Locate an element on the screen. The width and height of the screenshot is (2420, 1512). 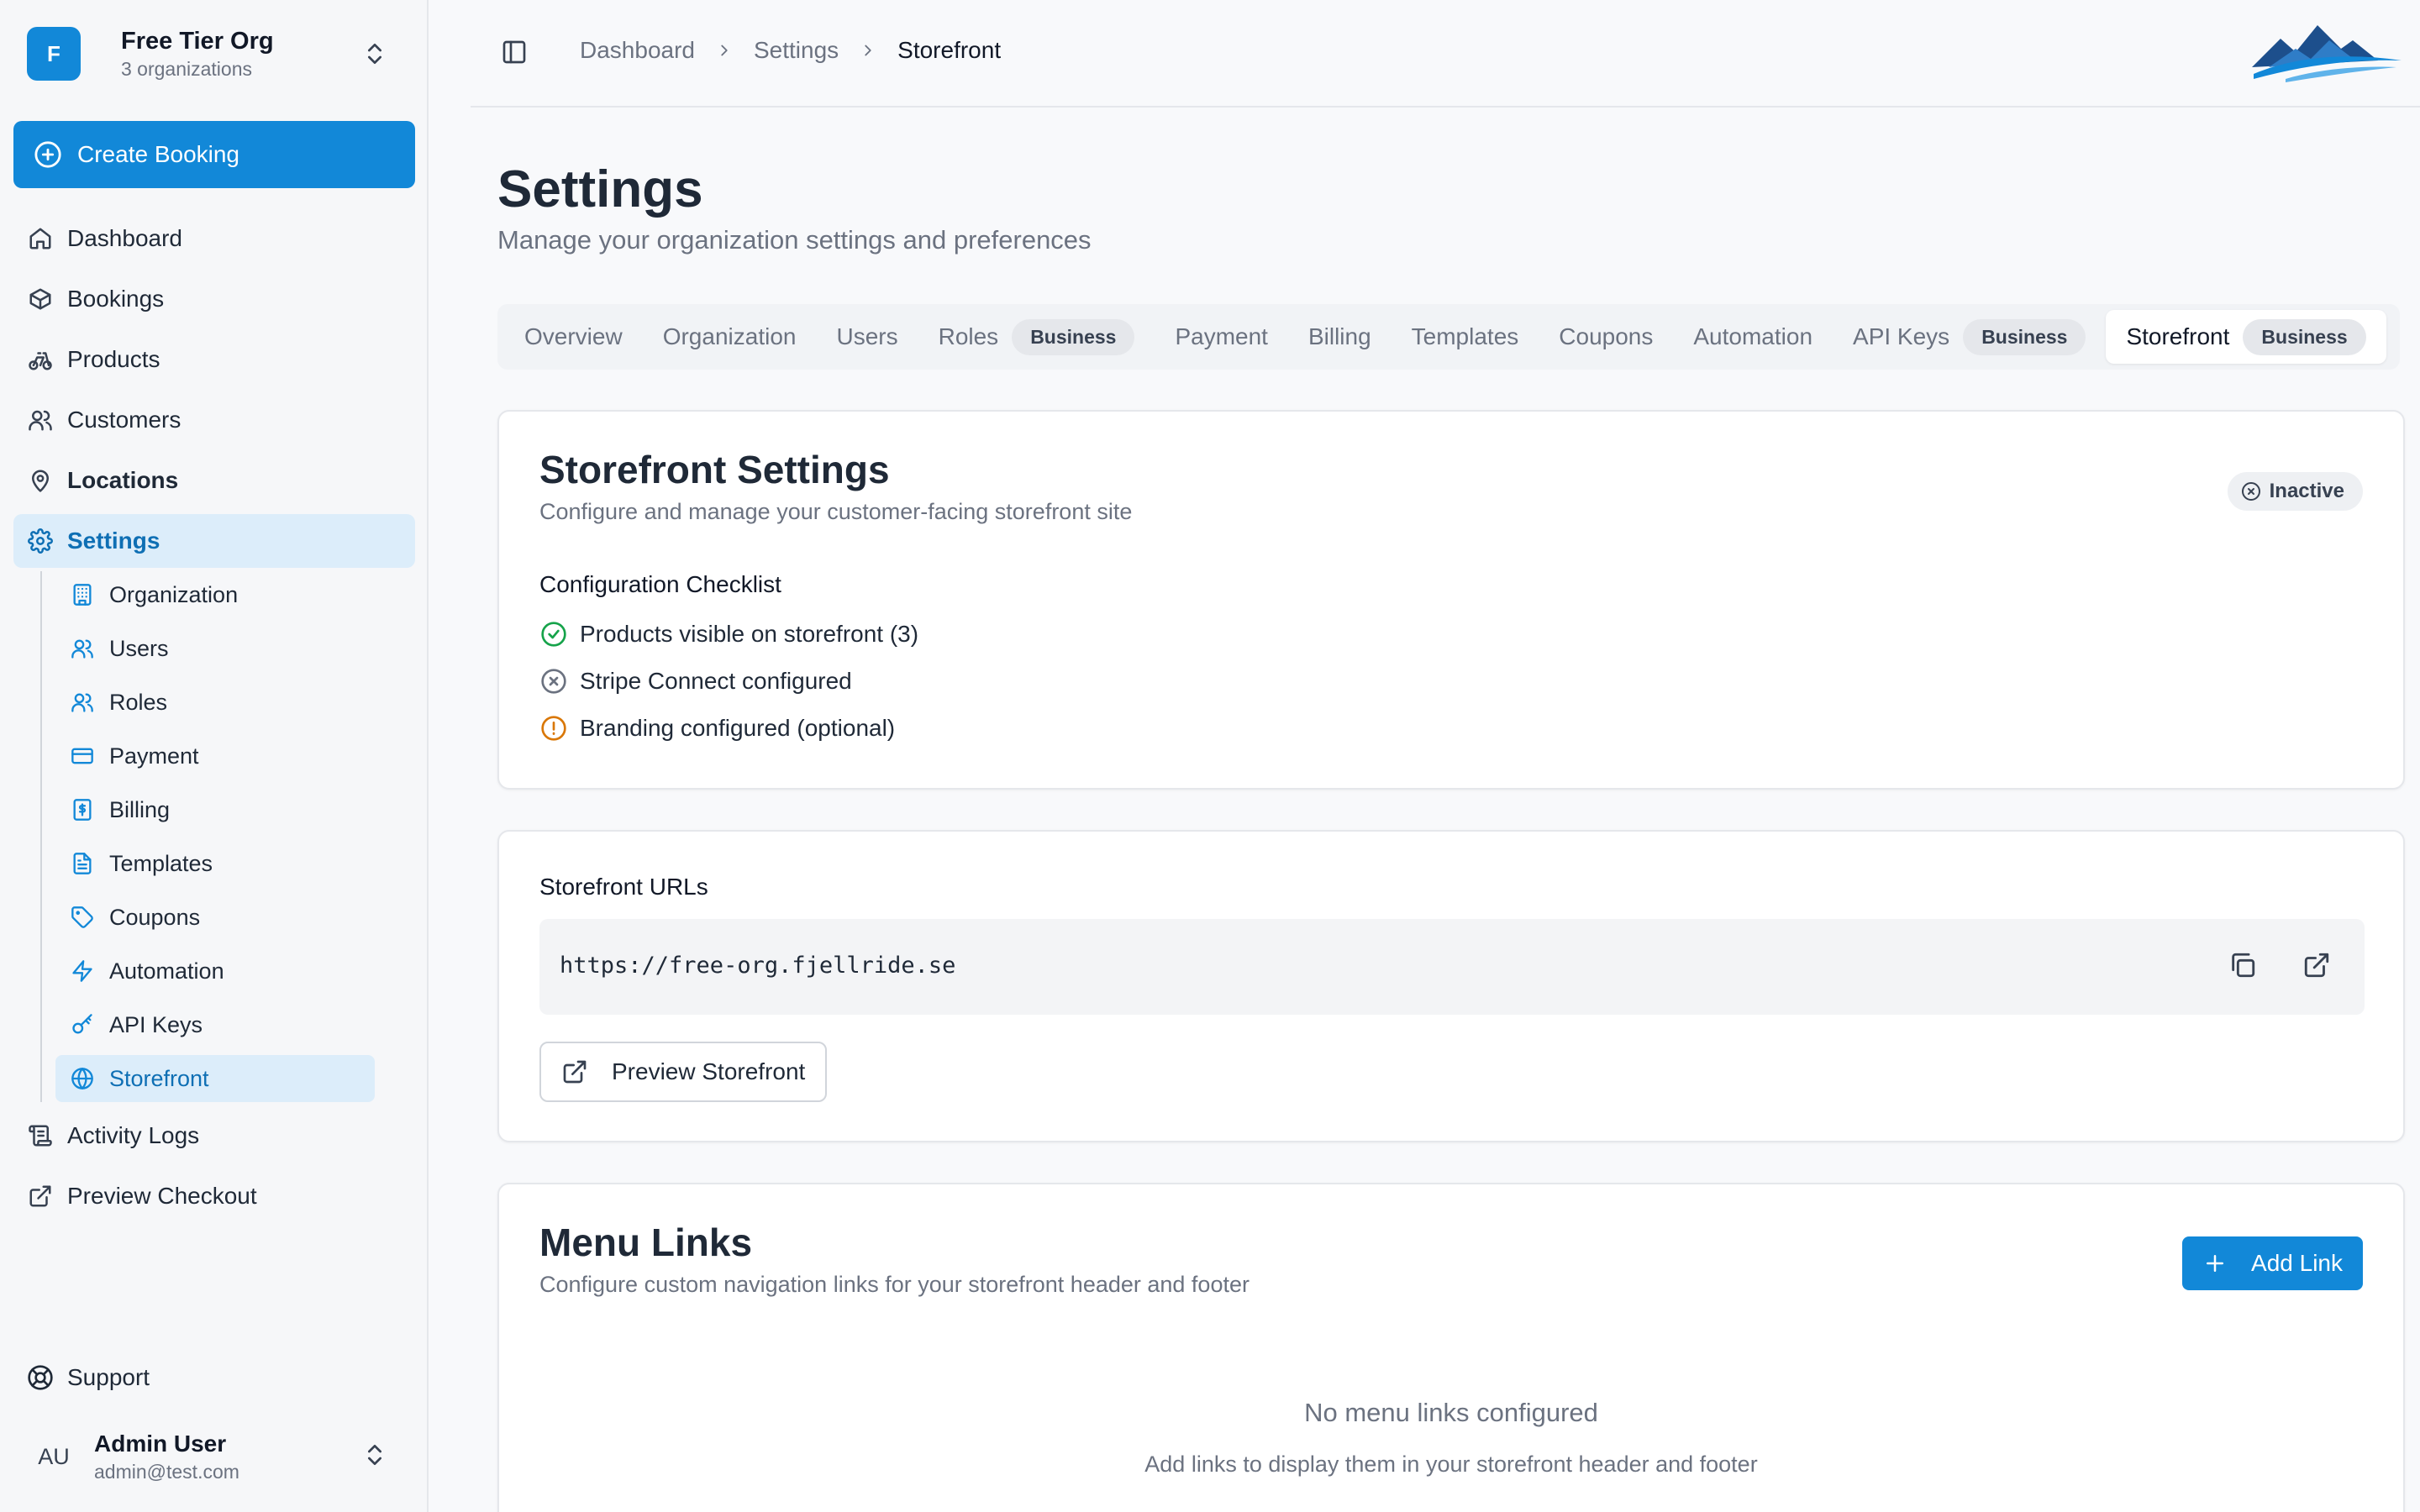
globe-icon is located at coordinates (82, 1078).